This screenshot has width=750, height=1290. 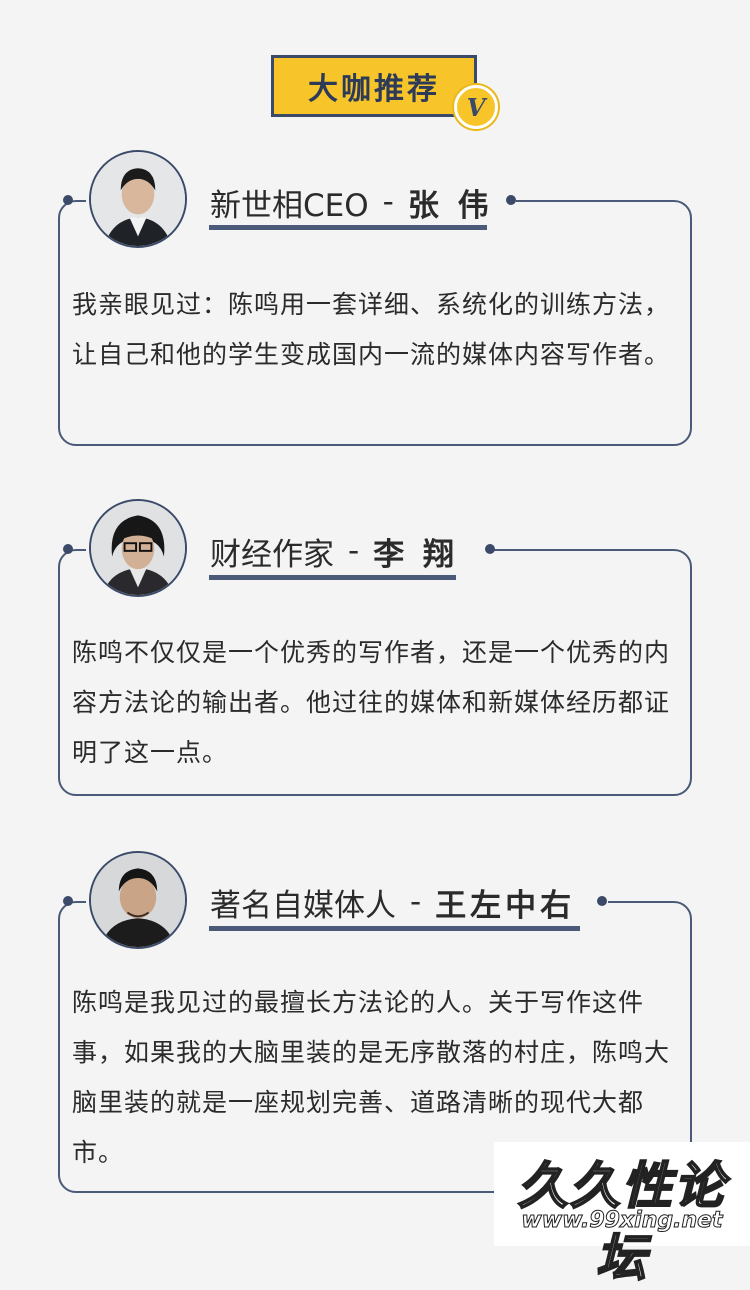 I want to click on card-2-right-dot, so click(x=490, y=549).